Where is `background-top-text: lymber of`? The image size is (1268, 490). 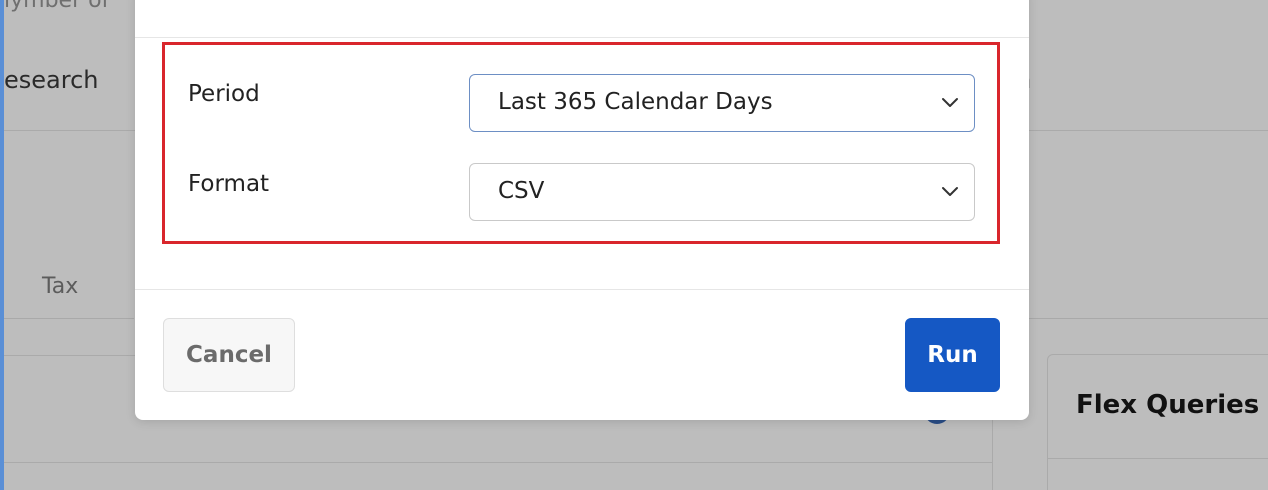
background-top-text: lymber of is located at coordinates (57, 6).